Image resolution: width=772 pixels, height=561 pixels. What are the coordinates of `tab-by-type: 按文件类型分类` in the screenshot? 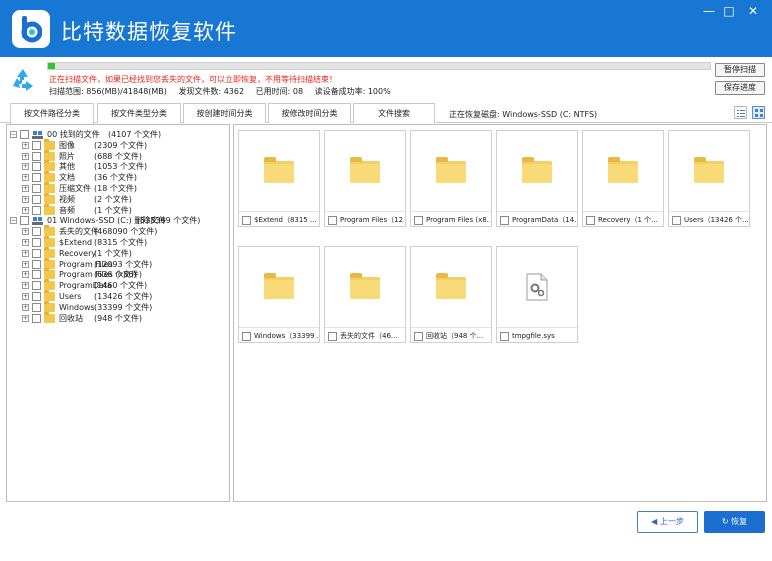 It's located at (139, 113).